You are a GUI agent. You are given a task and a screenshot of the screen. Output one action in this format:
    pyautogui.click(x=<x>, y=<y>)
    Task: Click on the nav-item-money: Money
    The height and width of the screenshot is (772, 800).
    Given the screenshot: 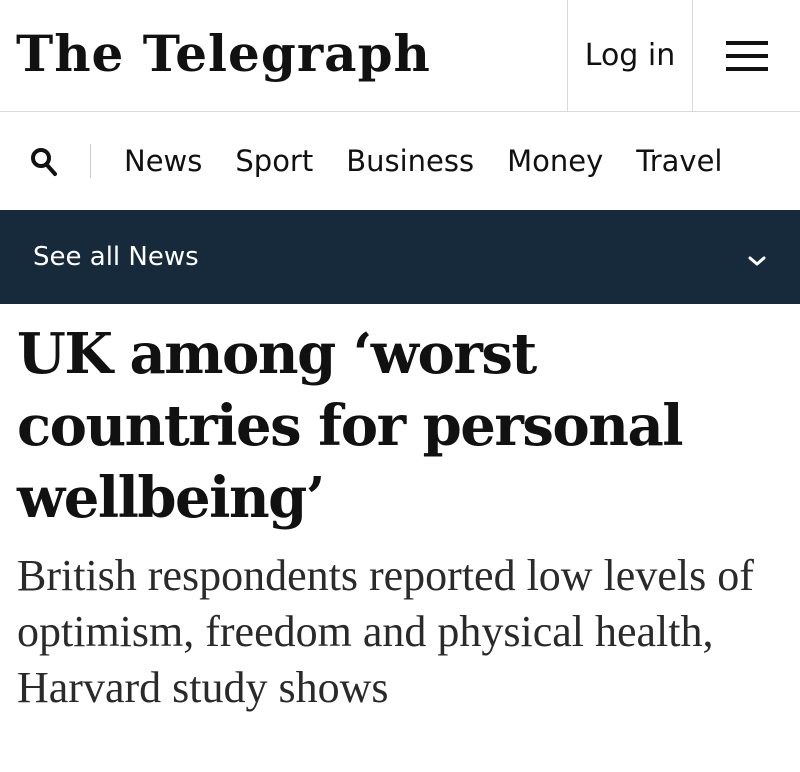 What is the action you would take?
    pyautogui.click(x=555, y=161)
    